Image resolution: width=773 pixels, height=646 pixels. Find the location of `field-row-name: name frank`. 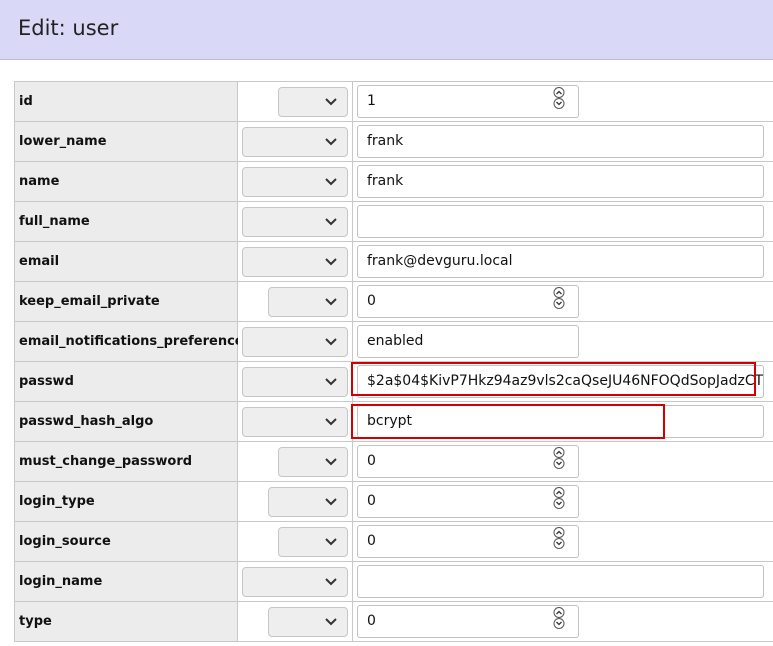

field-row-name: name frank is located at coordinates (394, 182).